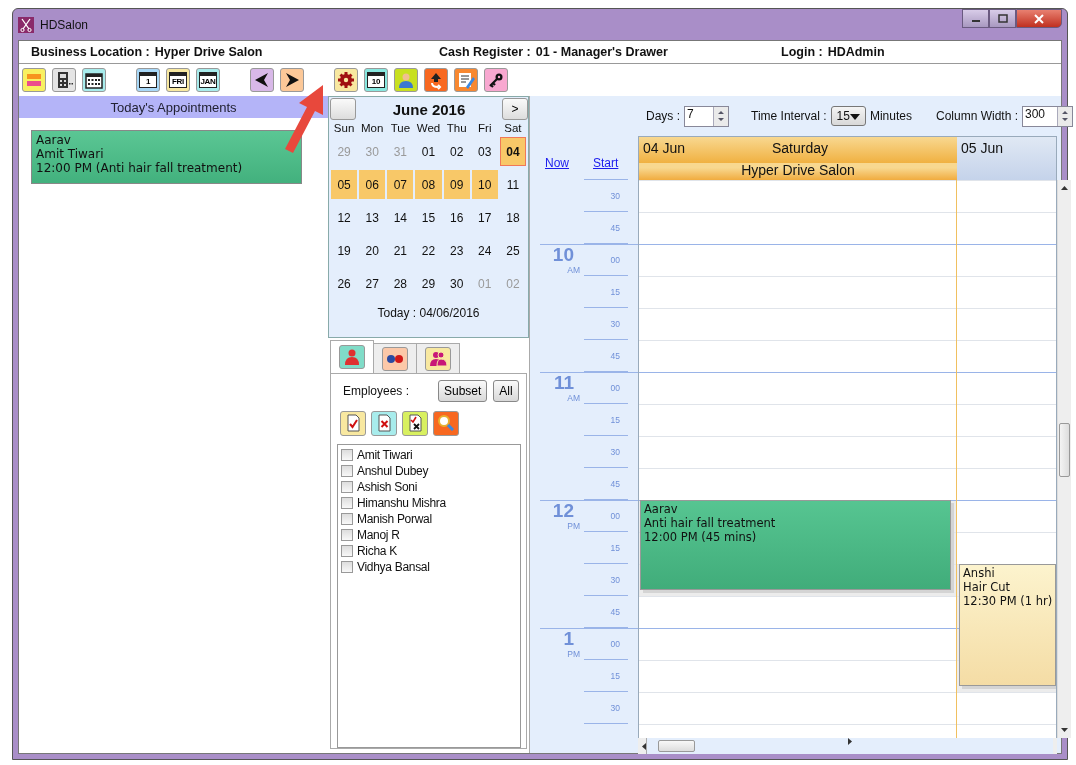 The image size is (1076, 765). Describe the element at coordinates (208, 52) in the screenshot. I see `field-value: Hyper Drive Salon` at that location.